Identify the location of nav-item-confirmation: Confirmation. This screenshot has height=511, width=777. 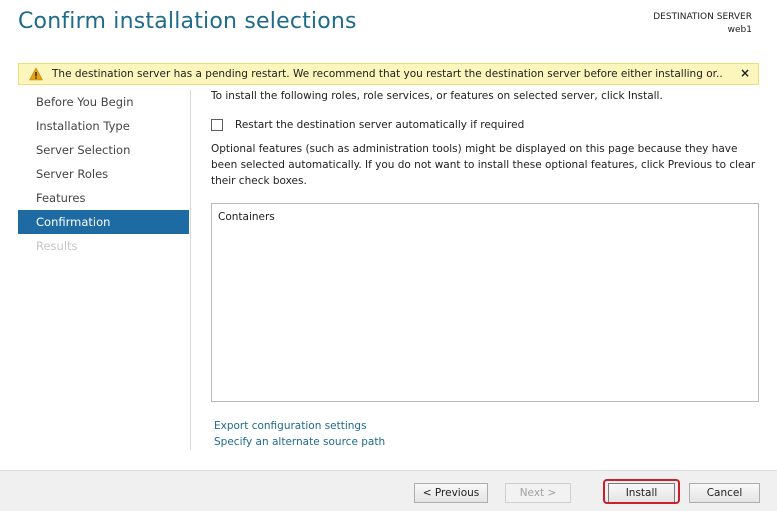
(103, 222).